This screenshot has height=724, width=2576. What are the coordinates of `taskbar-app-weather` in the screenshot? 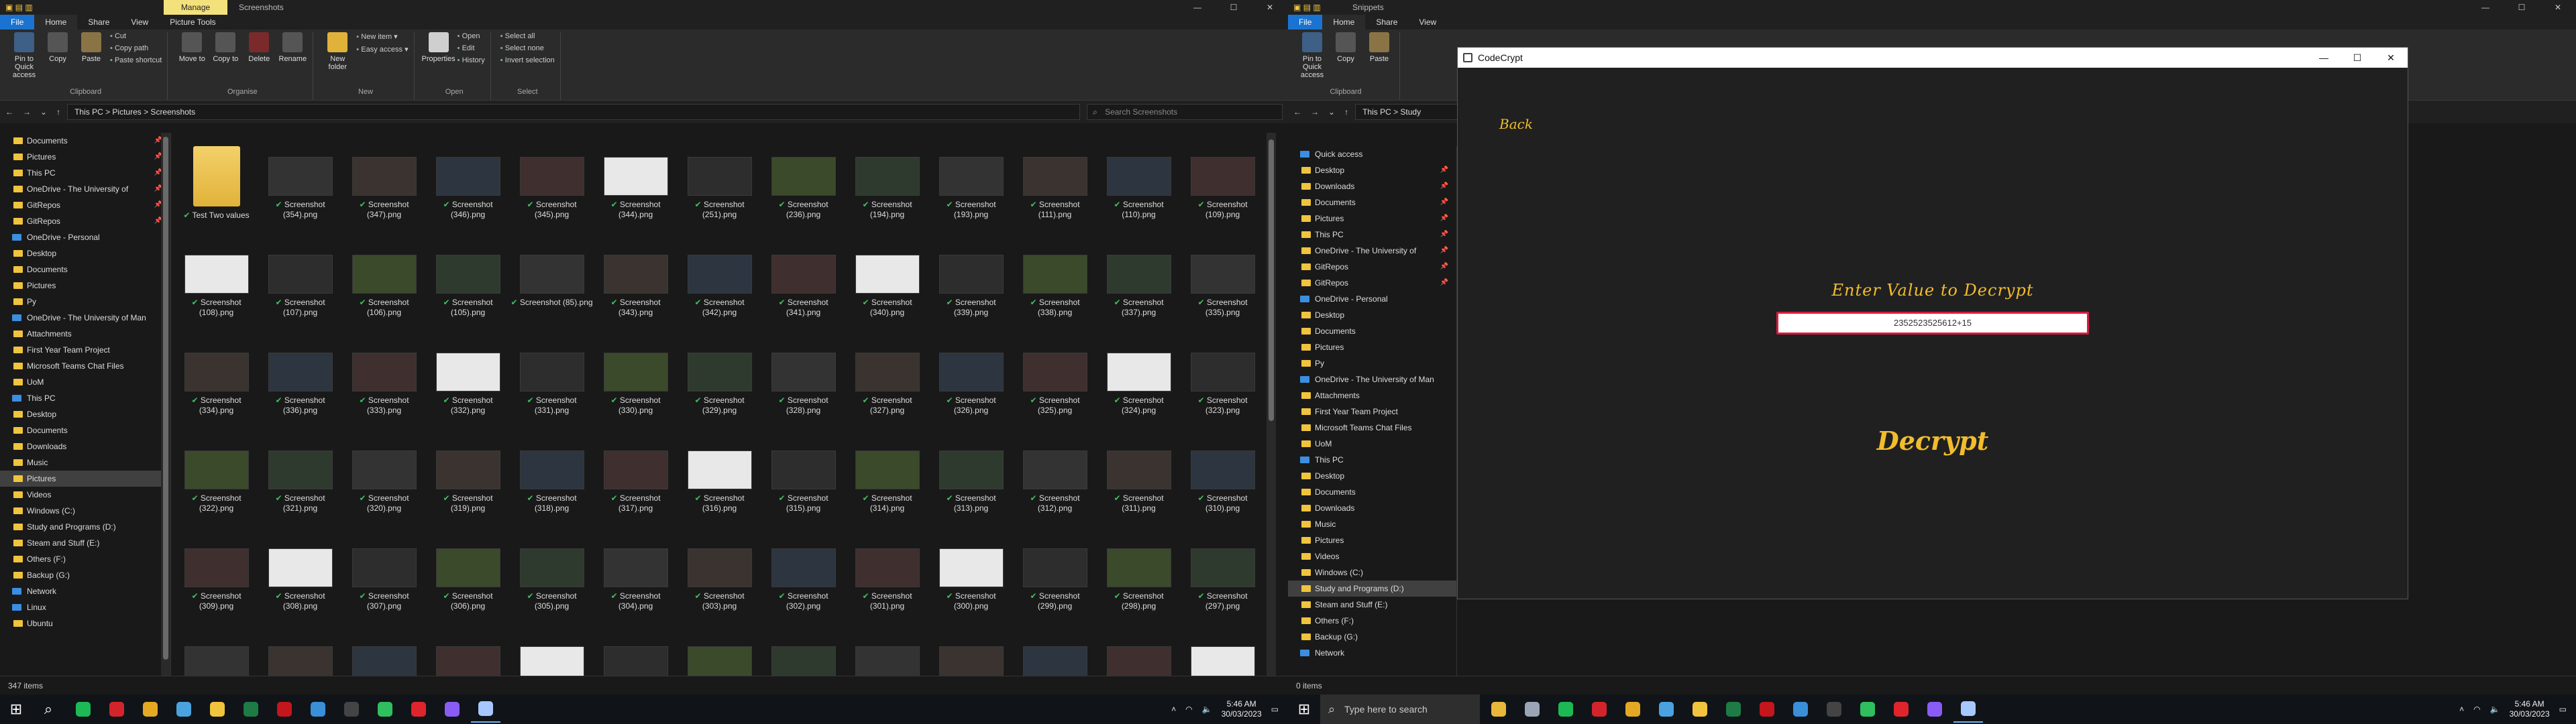 It's located at (1498, 710).